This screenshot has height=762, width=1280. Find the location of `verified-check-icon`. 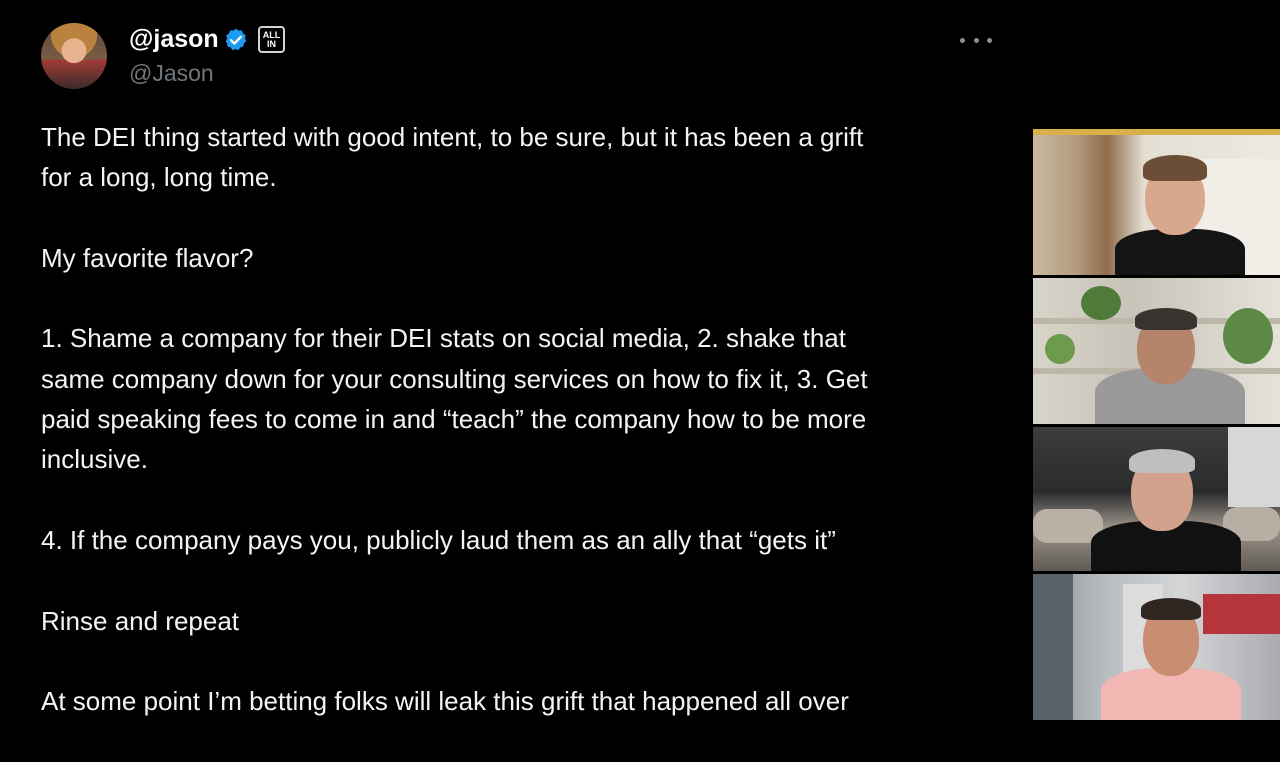

verified-check-icon is located at coordinates (236, 39).